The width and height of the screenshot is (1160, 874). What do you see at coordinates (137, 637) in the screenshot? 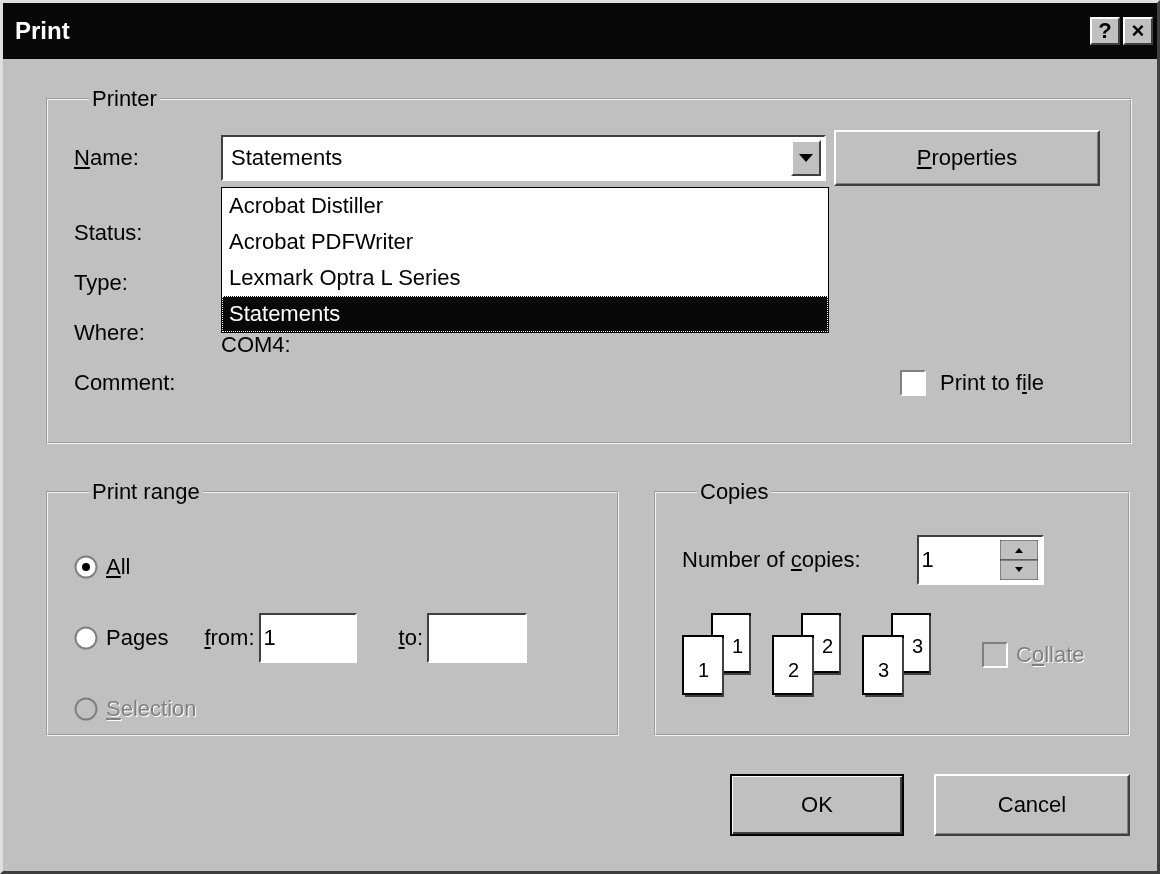
I see `radio-label: Pages` at bounding box center [137, 637].